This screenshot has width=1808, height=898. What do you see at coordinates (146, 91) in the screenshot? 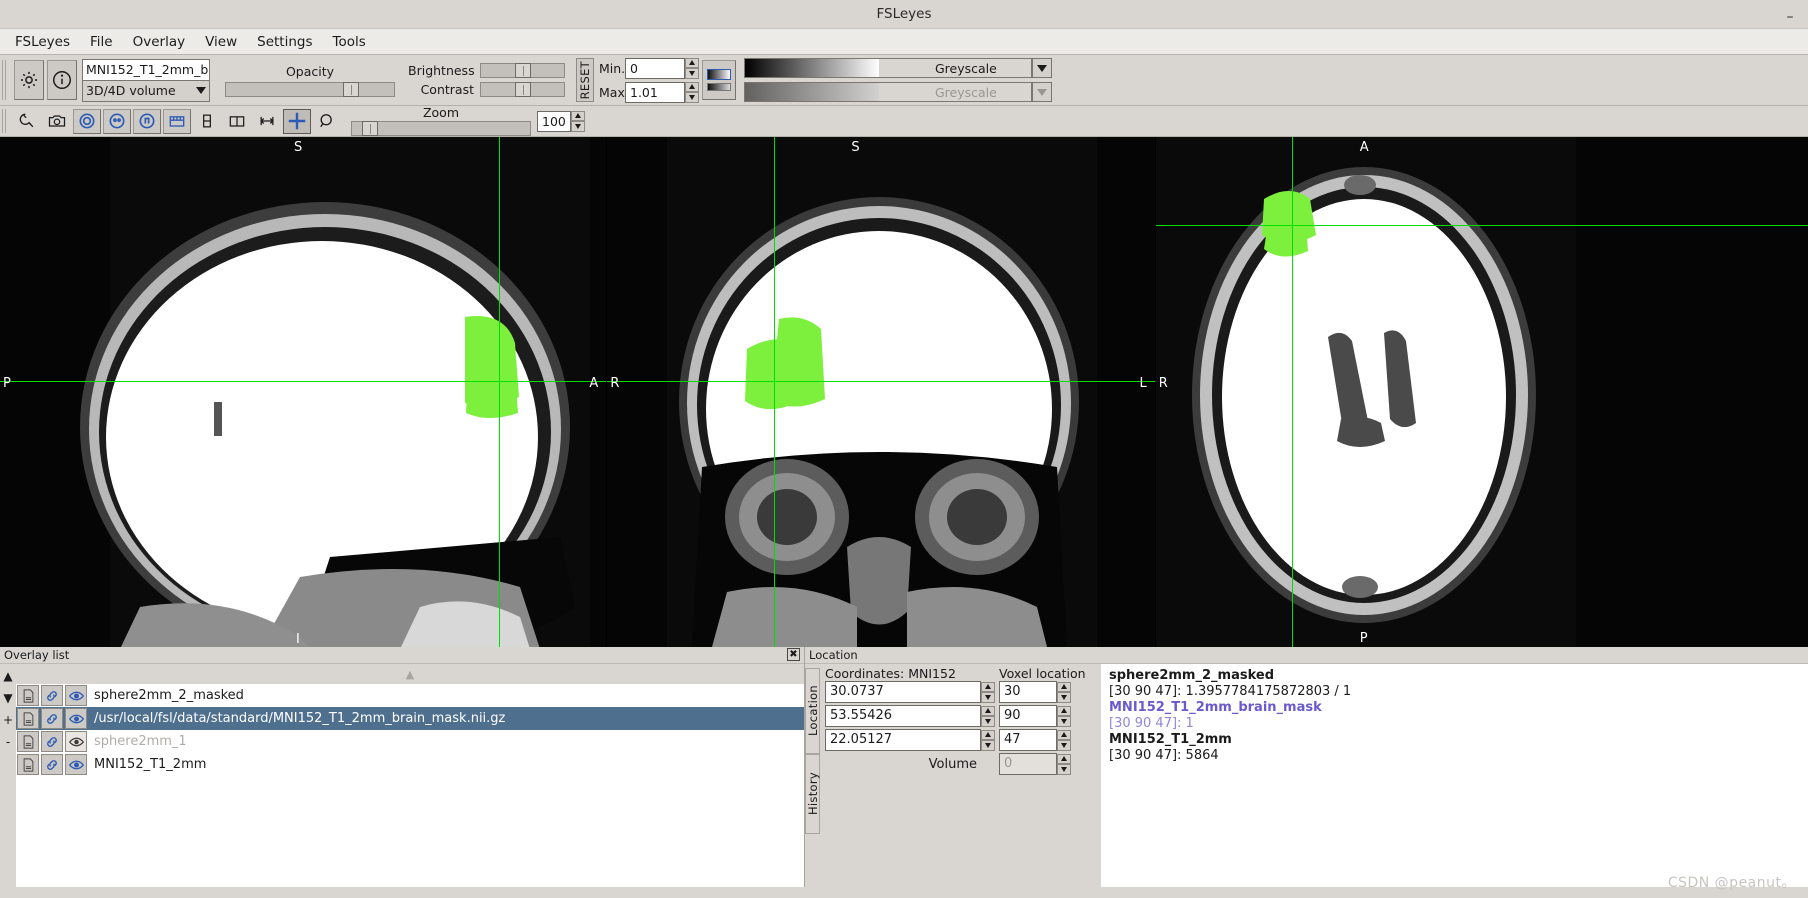
I see `overlay-type-dropdown: 3D/4D volume` at bounding box center [146, 91].